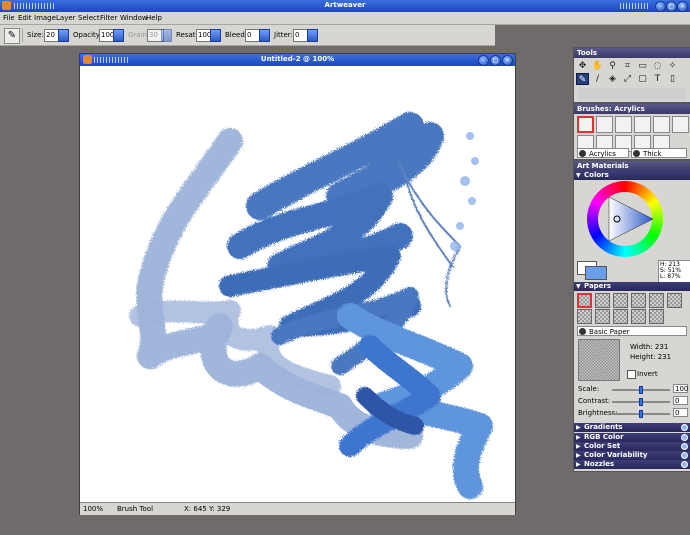  What do you see at coordinates (671, 6) in the screenshot?
I see `maximize-button: □` at bounding box center [671, 6].